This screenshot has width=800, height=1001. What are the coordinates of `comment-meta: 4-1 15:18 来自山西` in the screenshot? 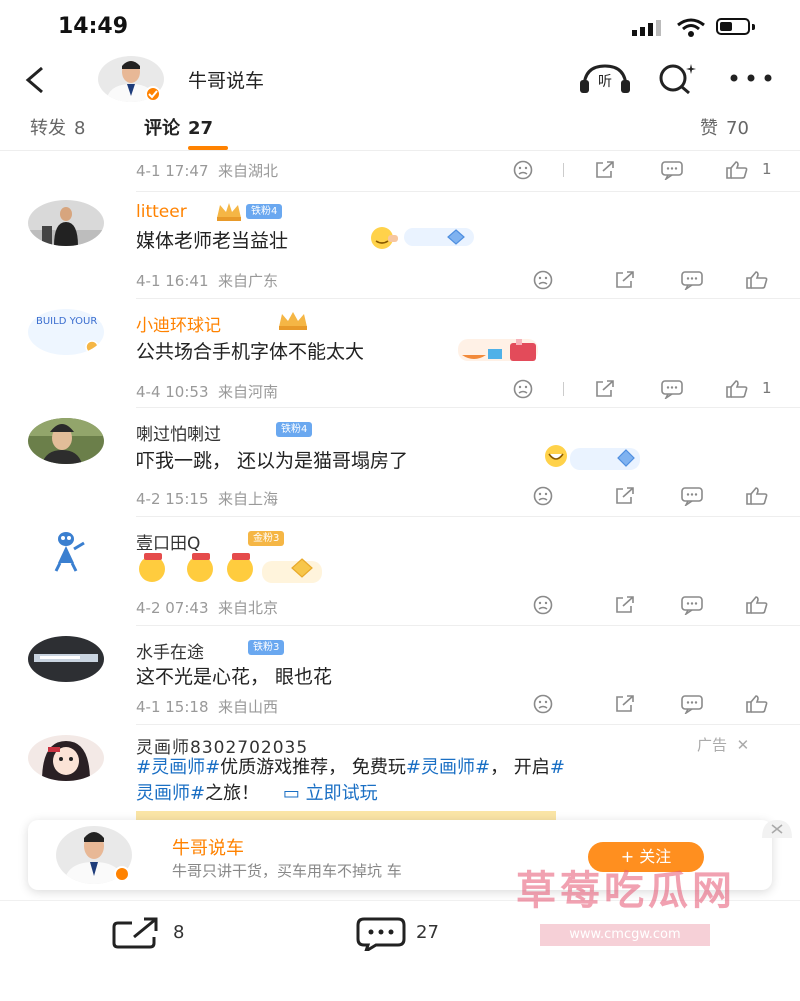 It's located at (207, 707).